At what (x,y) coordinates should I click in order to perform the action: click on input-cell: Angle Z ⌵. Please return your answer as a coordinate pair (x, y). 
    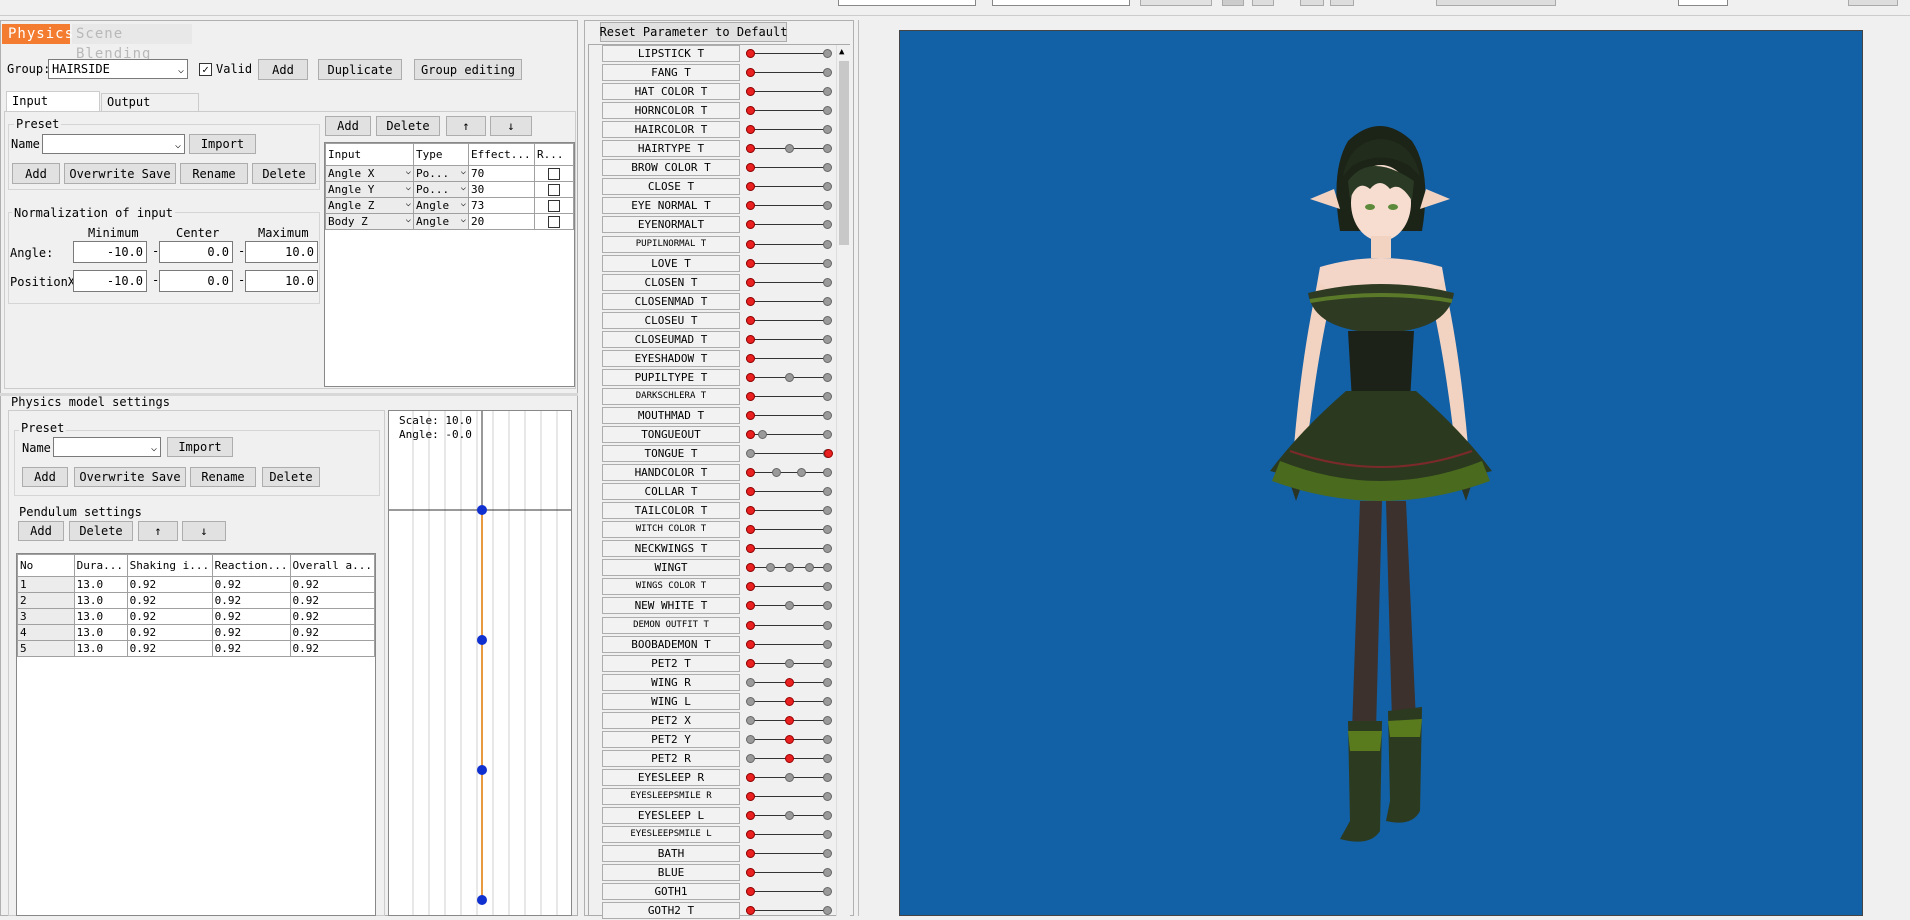
    Looking at the image, I should click on (369, 205).